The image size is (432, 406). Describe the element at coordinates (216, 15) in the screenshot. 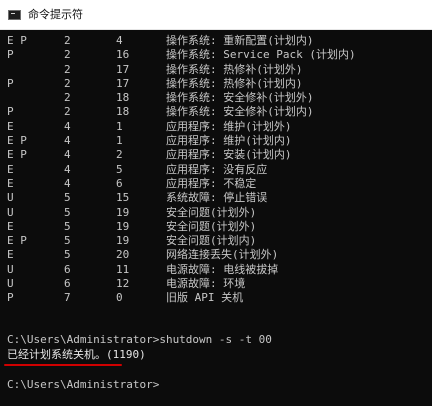

I see `title-bar: 命令提示符` at that location.